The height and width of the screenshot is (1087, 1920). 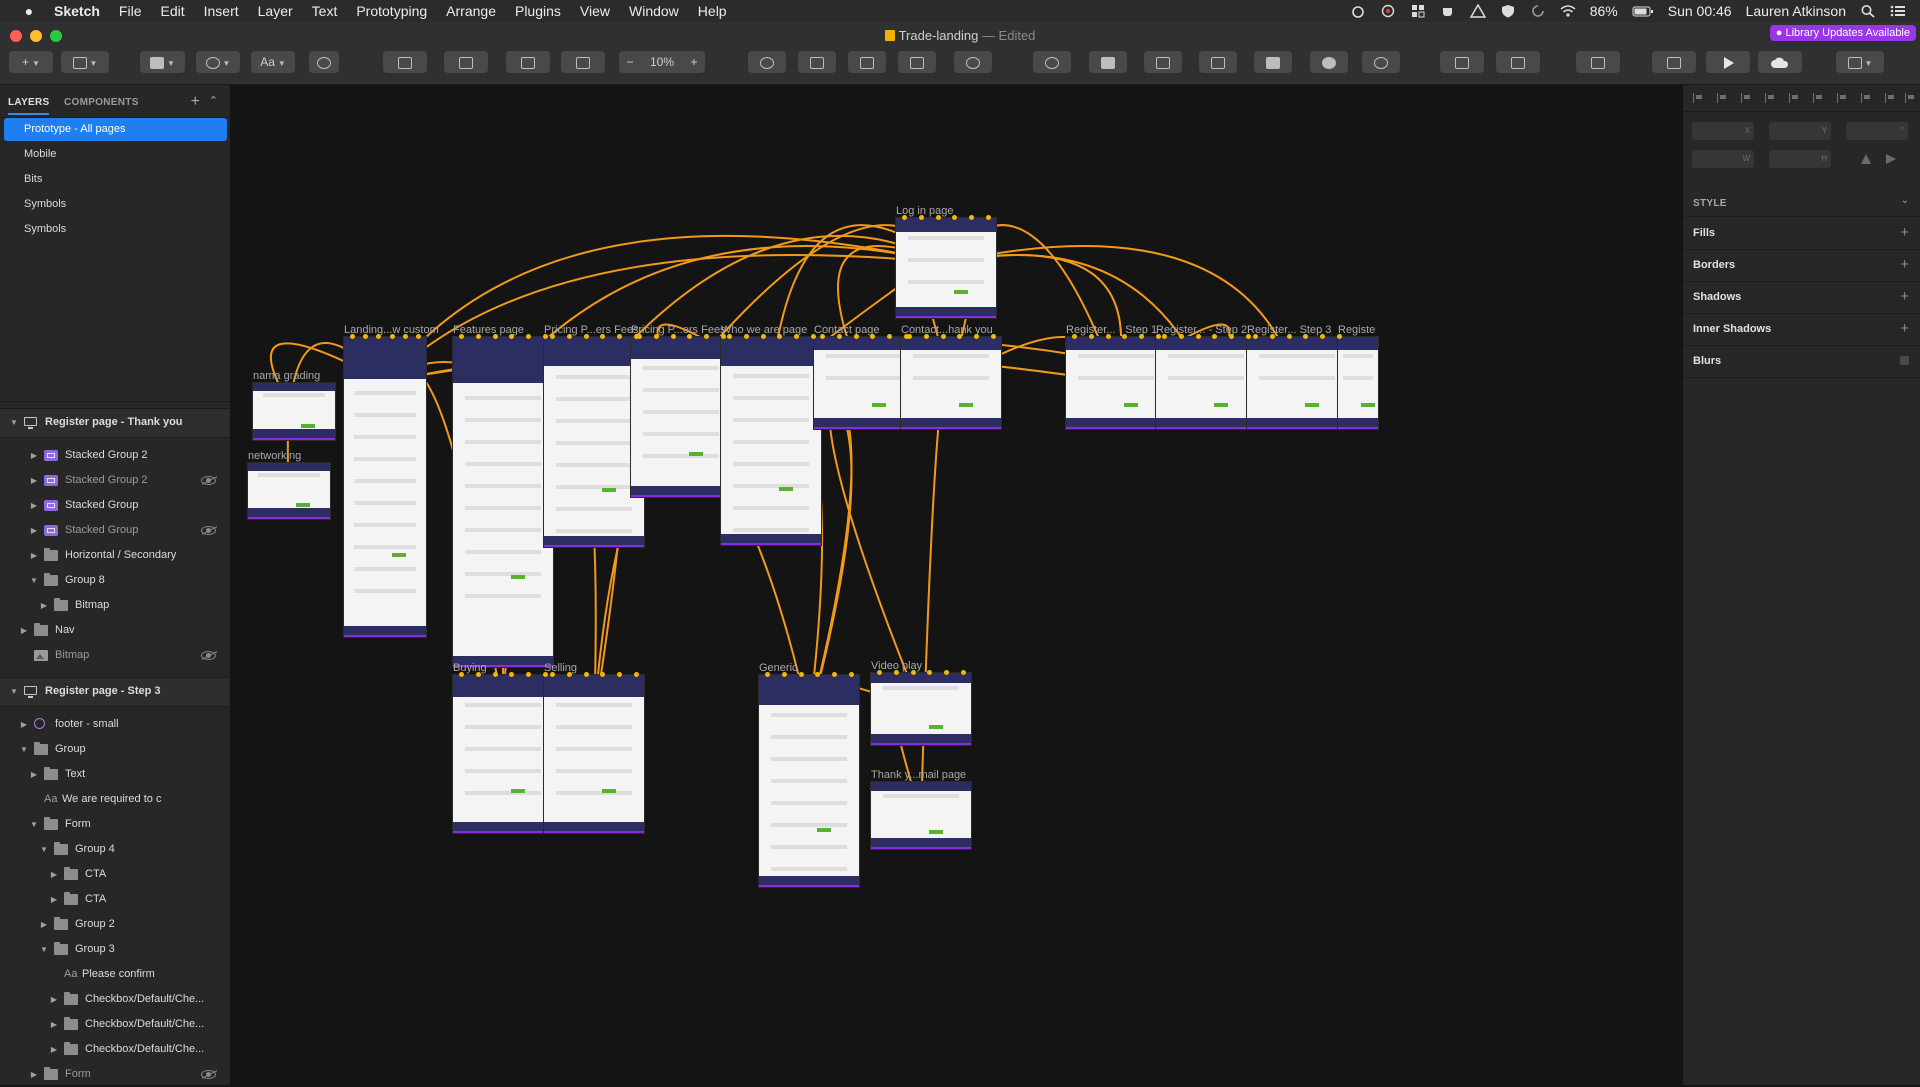 What do you see at coordinates (1801, 361) in the screenshot?
I see `blurs-section: Blurs` at bounding box center [1801, 361].